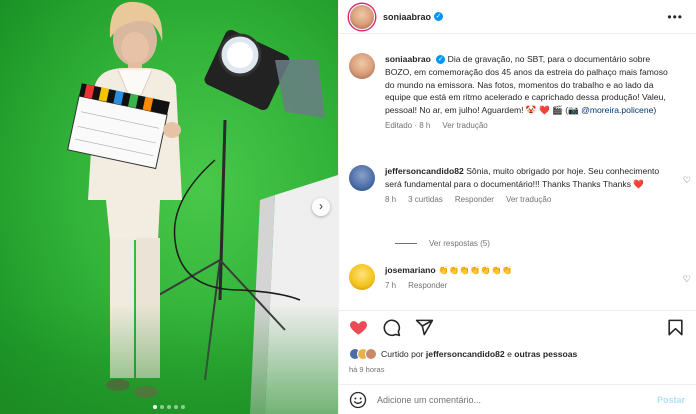 The image size is (696, 414). What do you see at coordinates (321, 207) in the screenshot?
I see `carousel-next-button: ›` at bounding box center [321, 207].